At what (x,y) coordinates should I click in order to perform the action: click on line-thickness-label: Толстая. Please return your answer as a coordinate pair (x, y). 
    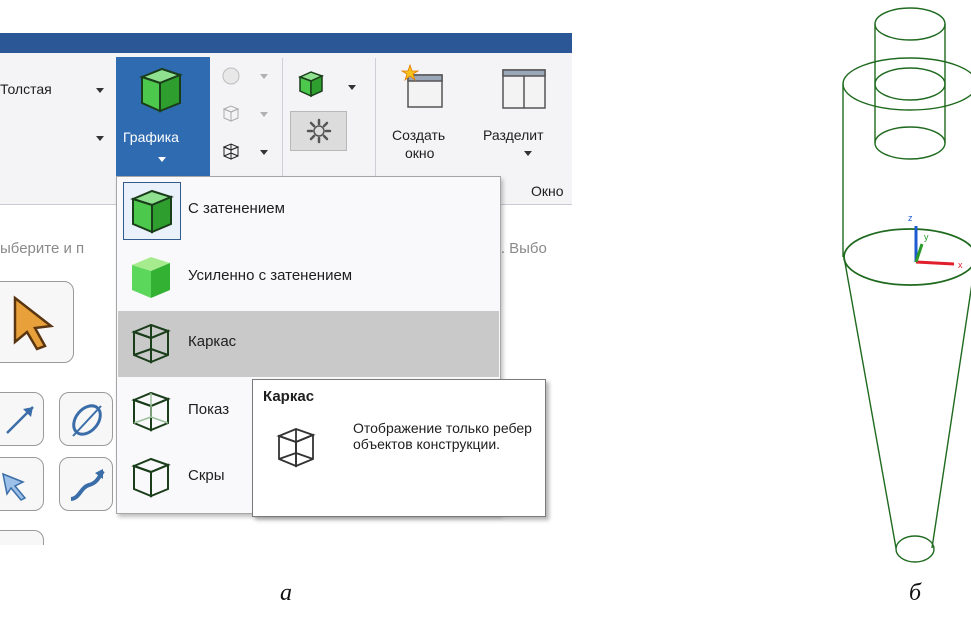
    Looking at the image, I should click on (26, 89).